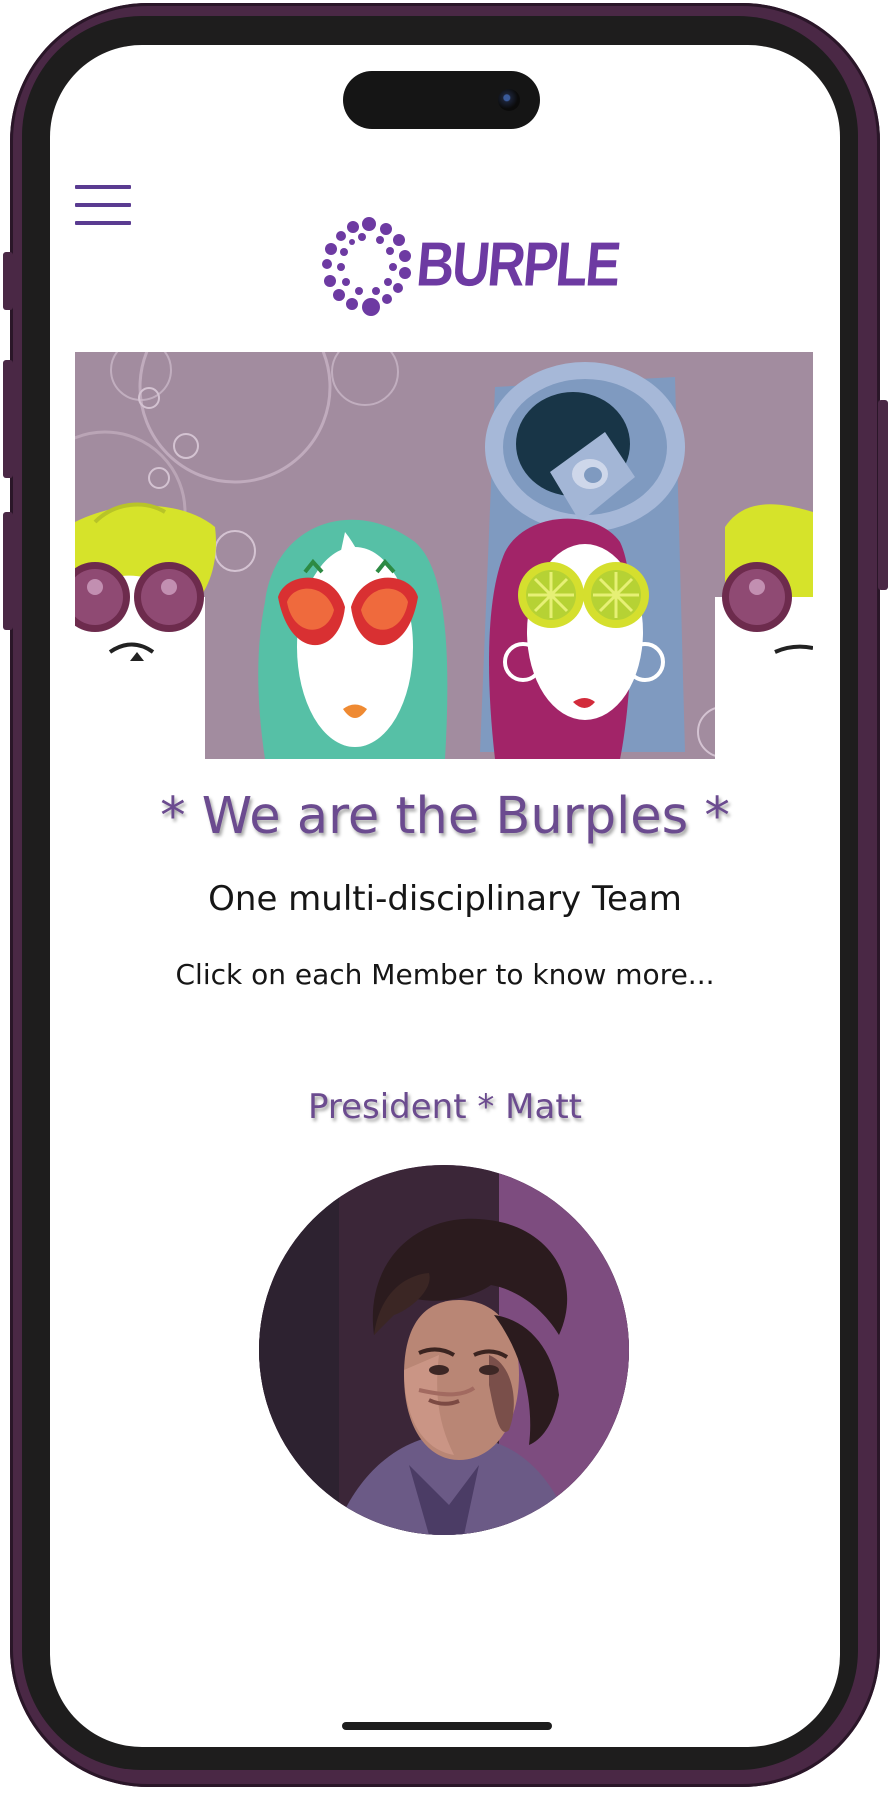 The width and height of the screenshot is (891, 1793). What do you see at coordinates (445, 1107) in the screenshot?
I see `member-title: President * Matt` at bounding box center [445, 1107].